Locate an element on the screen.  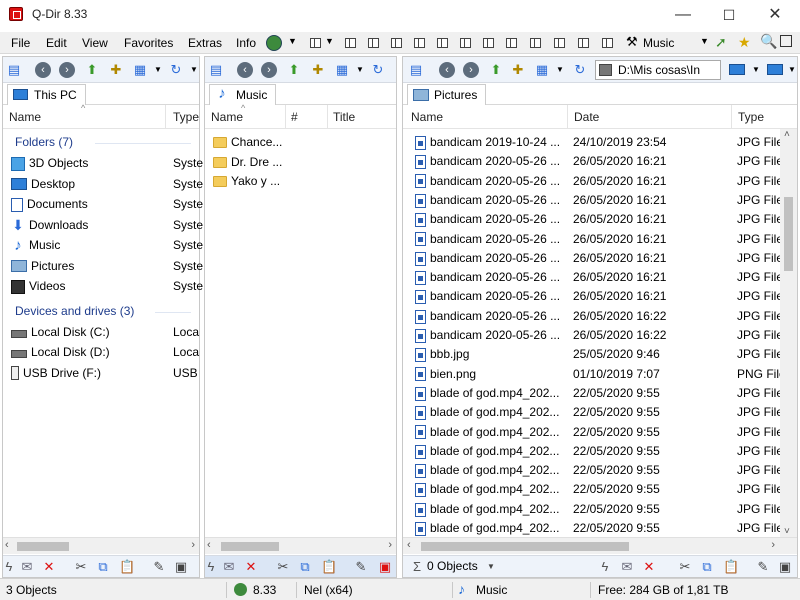
menu-file: File is located at coordinates (20, 43).